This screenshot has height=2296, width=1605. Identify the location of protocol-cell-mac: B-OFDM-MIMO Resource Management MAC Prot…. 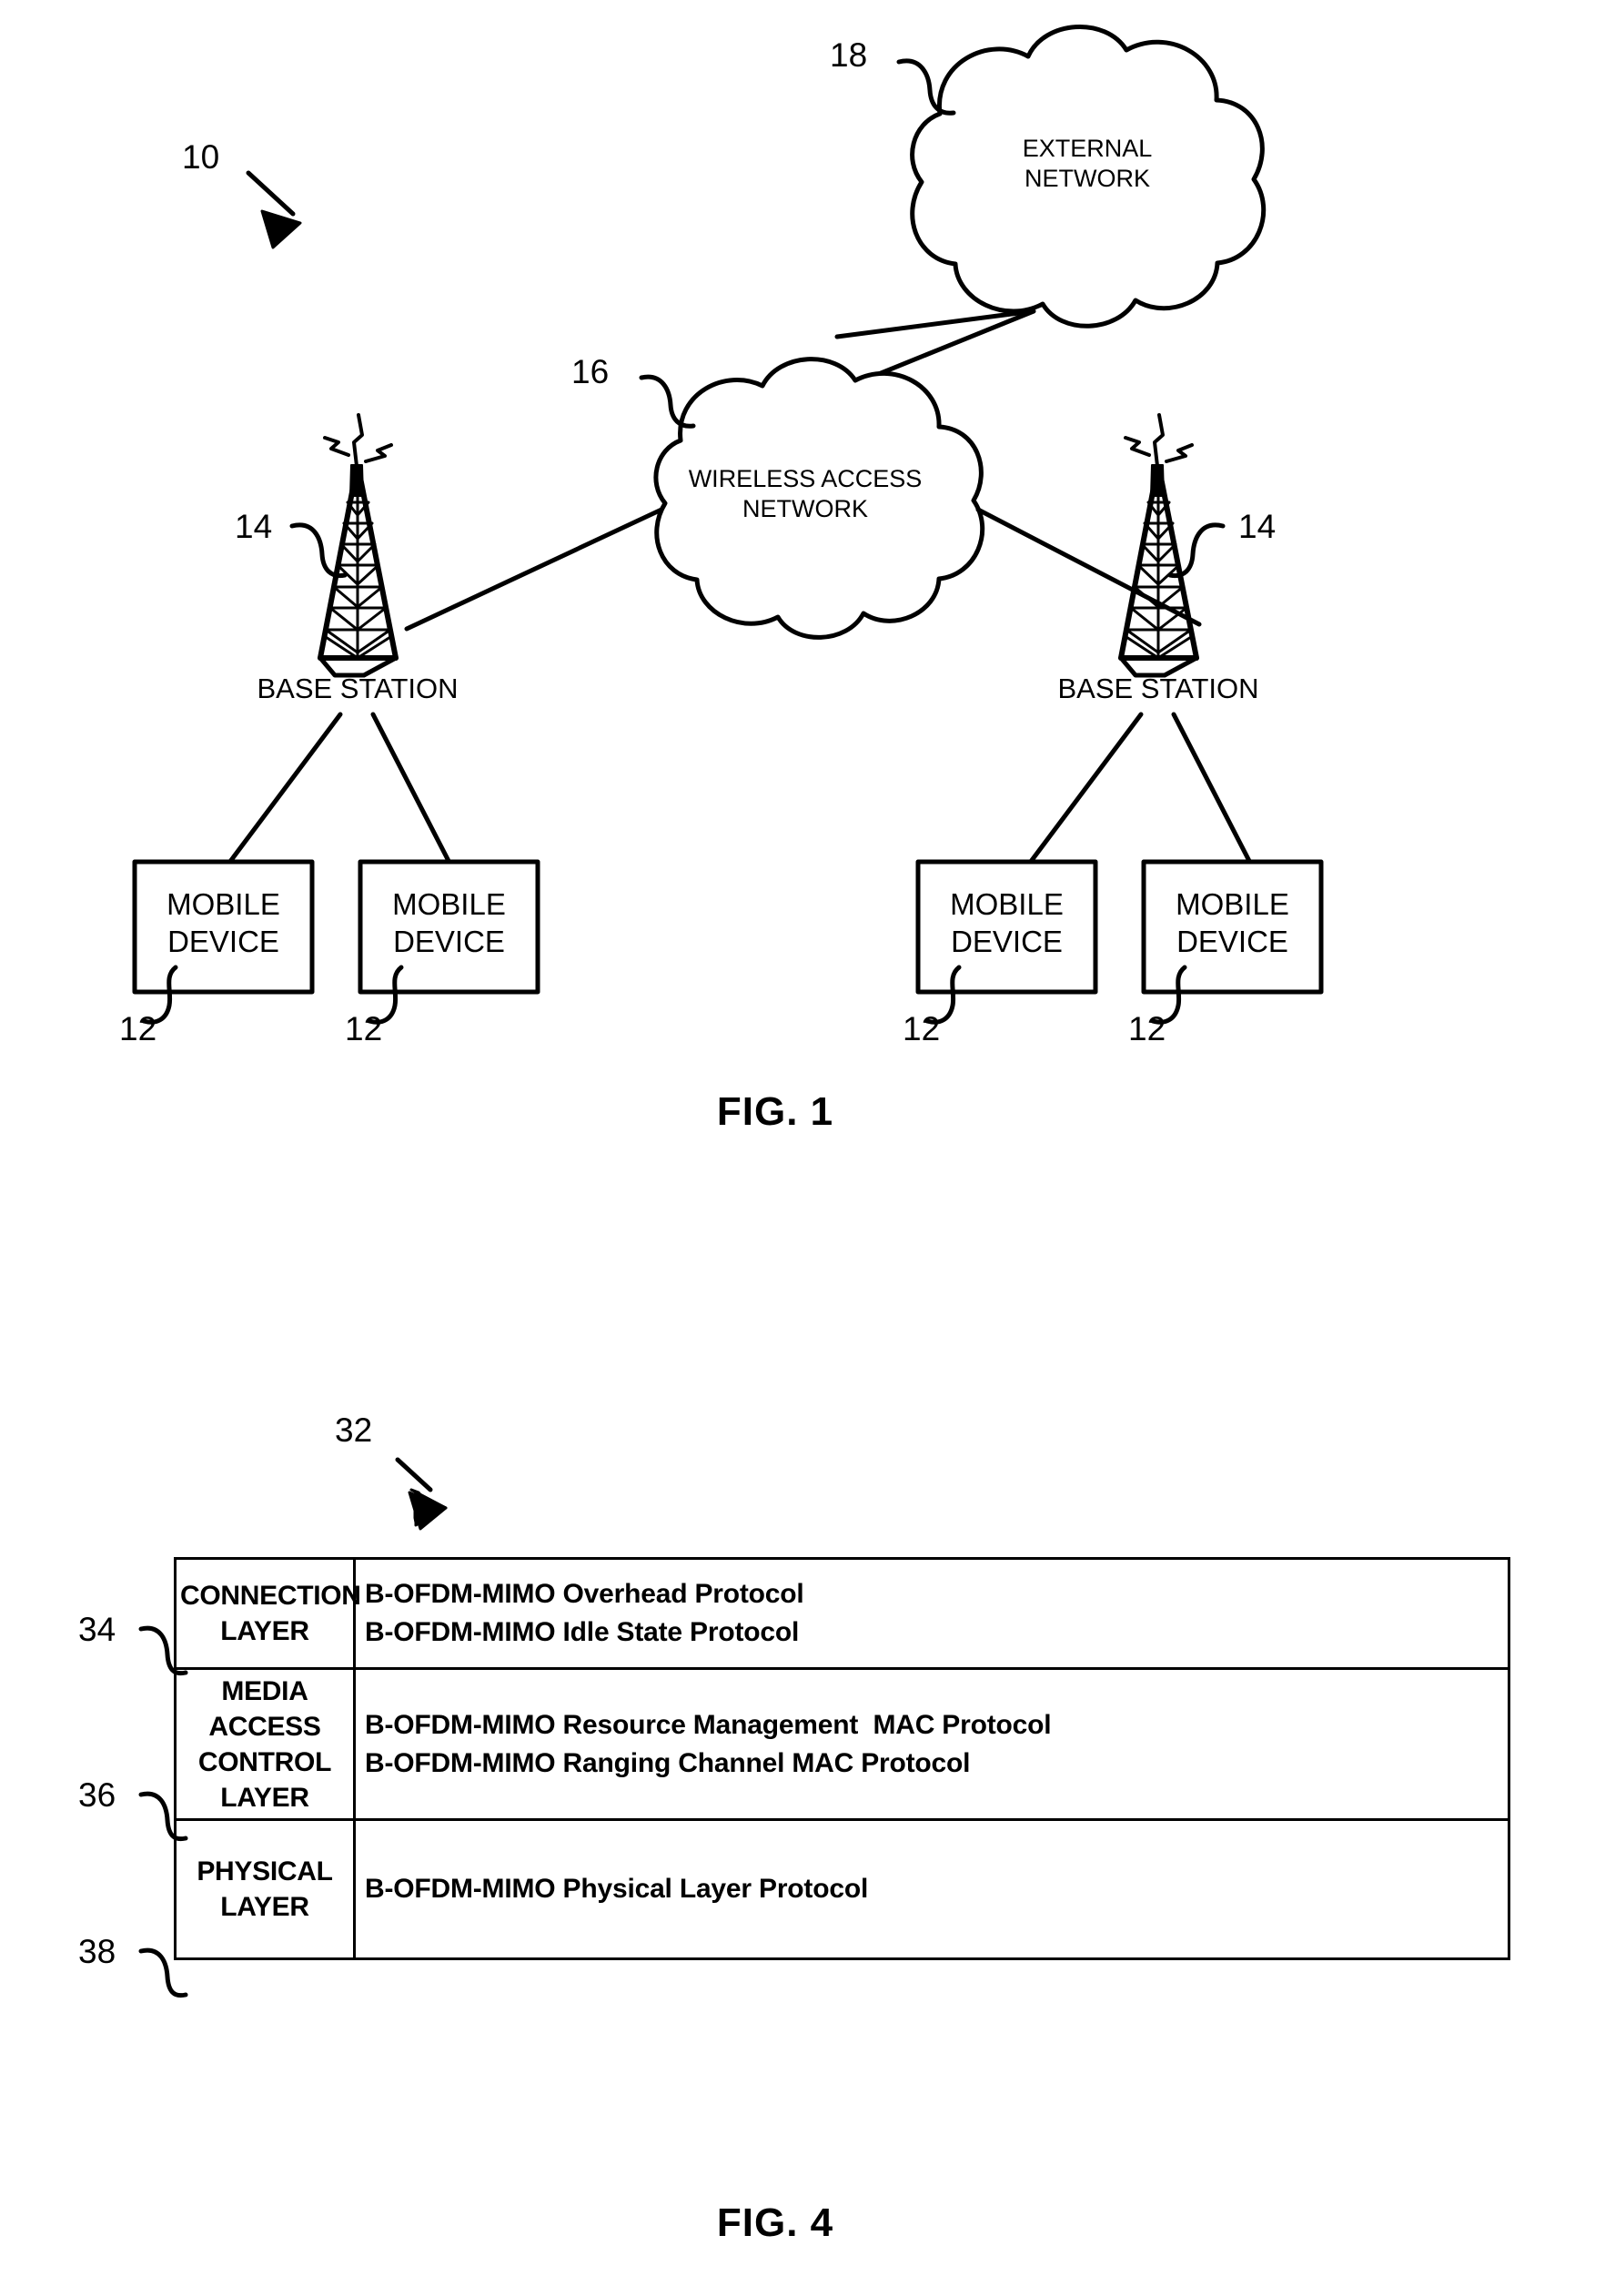
(931, 1744).